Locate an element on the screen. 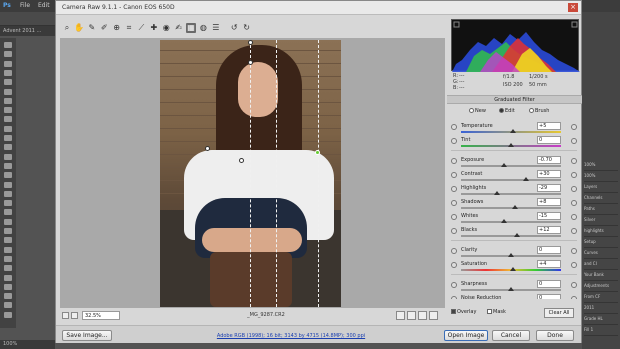 The width and height of the screenshot is (620, 349). done-button: Done is located at coordinates (555, 335).